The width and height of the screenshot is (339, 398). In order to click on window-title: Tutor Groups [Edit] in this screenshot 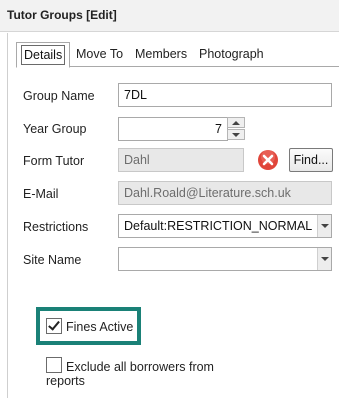, I will do `click(62, 15)`.